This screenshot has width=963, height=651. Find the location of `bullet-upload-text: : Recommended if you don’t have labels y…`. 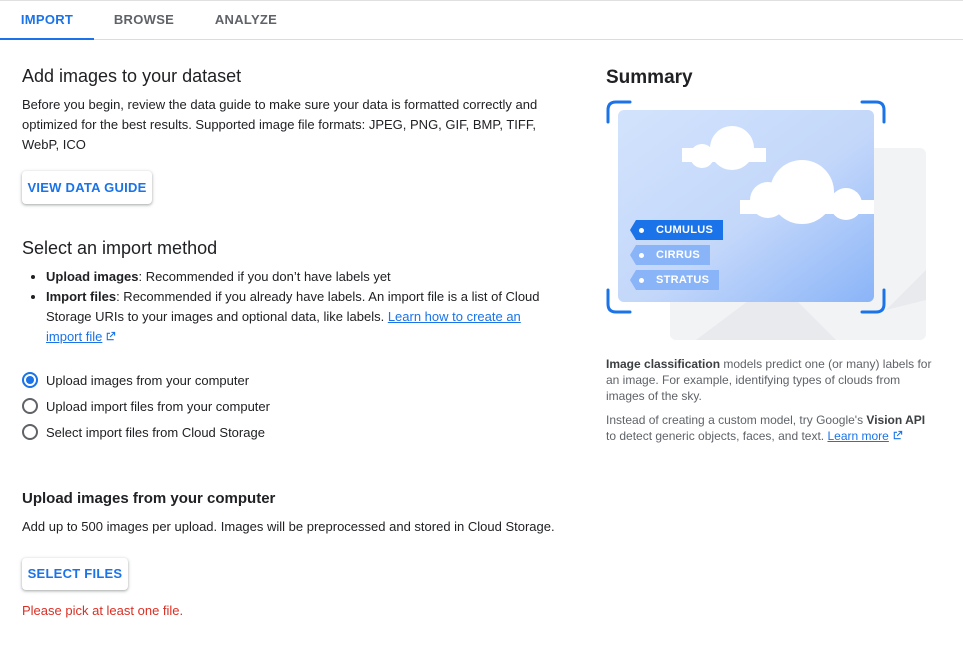

bullet-upload-text: : Recommended if you don’t have labels y… is located at coordinates (264, 276).